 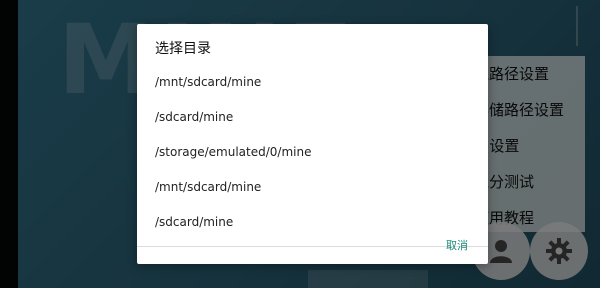 I want to click on cancel-button: 取消, so click(x=457, y=246).